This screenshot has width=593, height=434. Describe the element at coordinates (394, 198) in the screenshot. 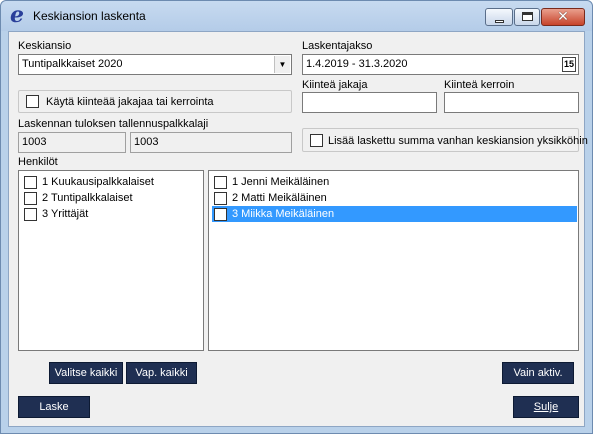

I see `person-list-item: 2 Matti Meikäläinen` at that location.